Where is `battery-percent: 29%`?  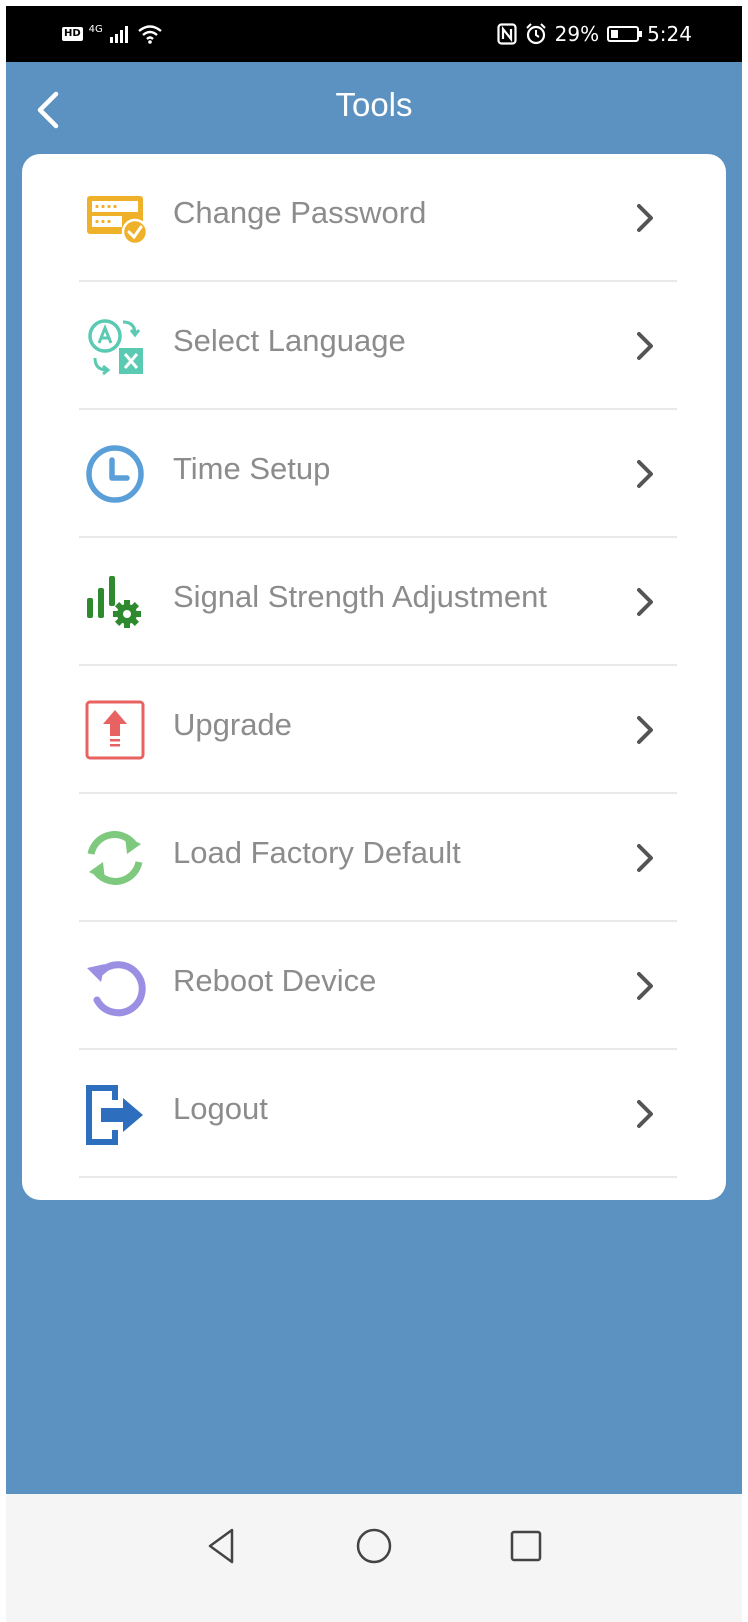 battery-percent: 29% is located at coordinates (577, 34).